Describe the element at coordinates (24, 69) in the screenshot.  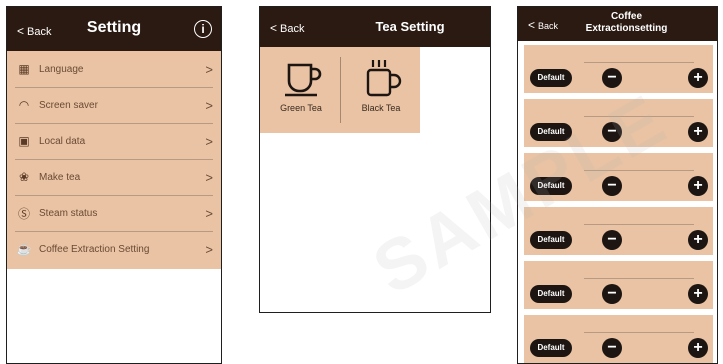
I see `language-icon: ▦` at that location.